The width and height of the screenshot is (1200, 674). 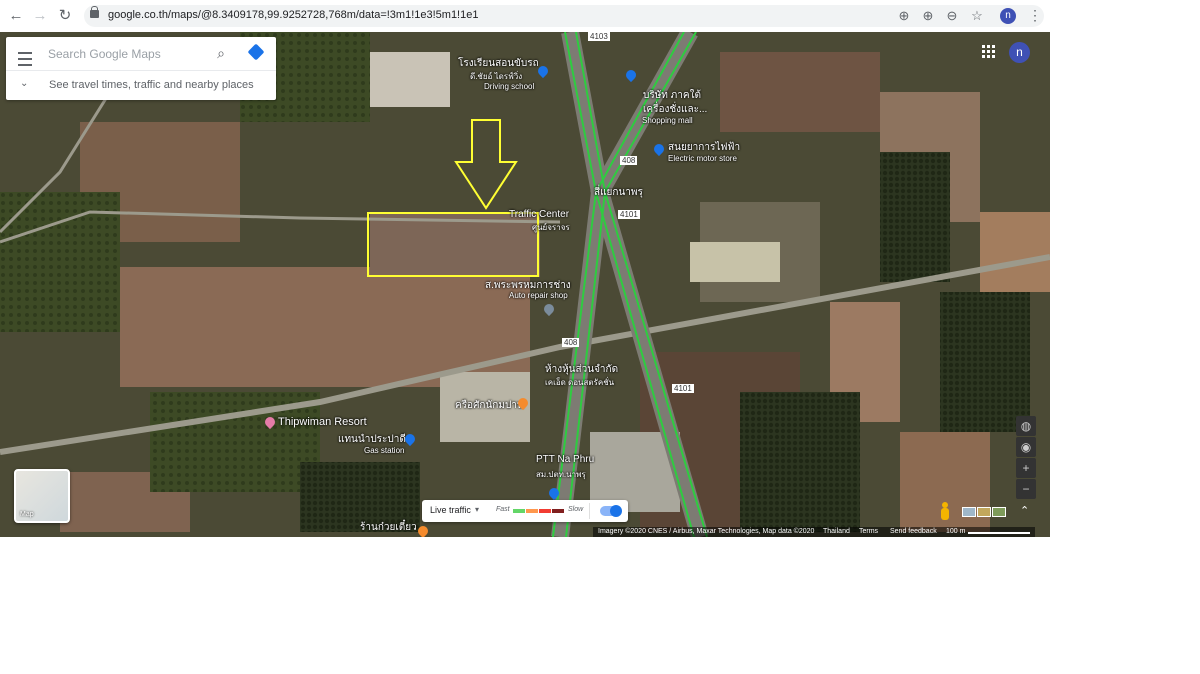 What do you see at coordinates (599, 36) in the screenshot?
I see `road-shield: 4103` at bounding box center [599, 36].